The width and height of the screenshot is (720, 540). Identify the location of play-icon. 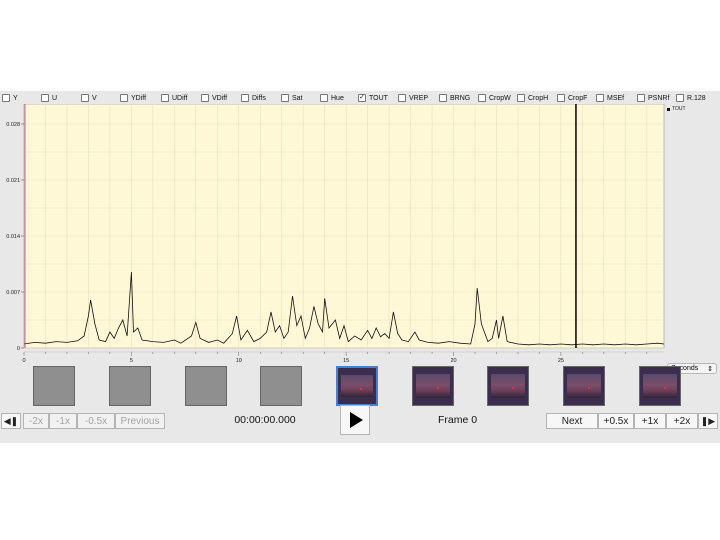
(356, 420).